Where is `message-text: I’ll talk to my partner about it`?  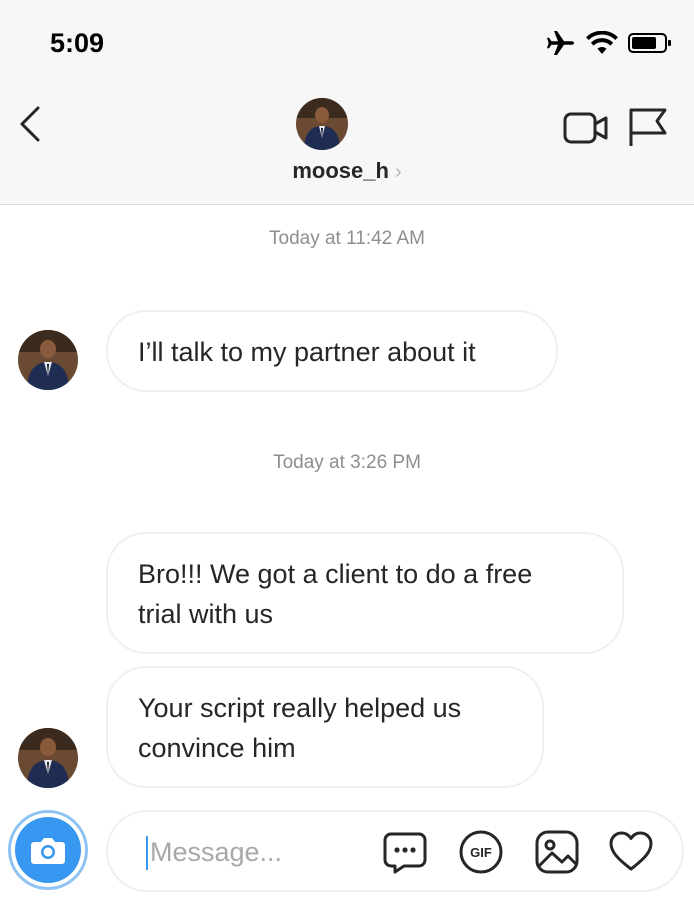
message-text: I’ll talk to my partner about it is located at coordinates (307, 352).